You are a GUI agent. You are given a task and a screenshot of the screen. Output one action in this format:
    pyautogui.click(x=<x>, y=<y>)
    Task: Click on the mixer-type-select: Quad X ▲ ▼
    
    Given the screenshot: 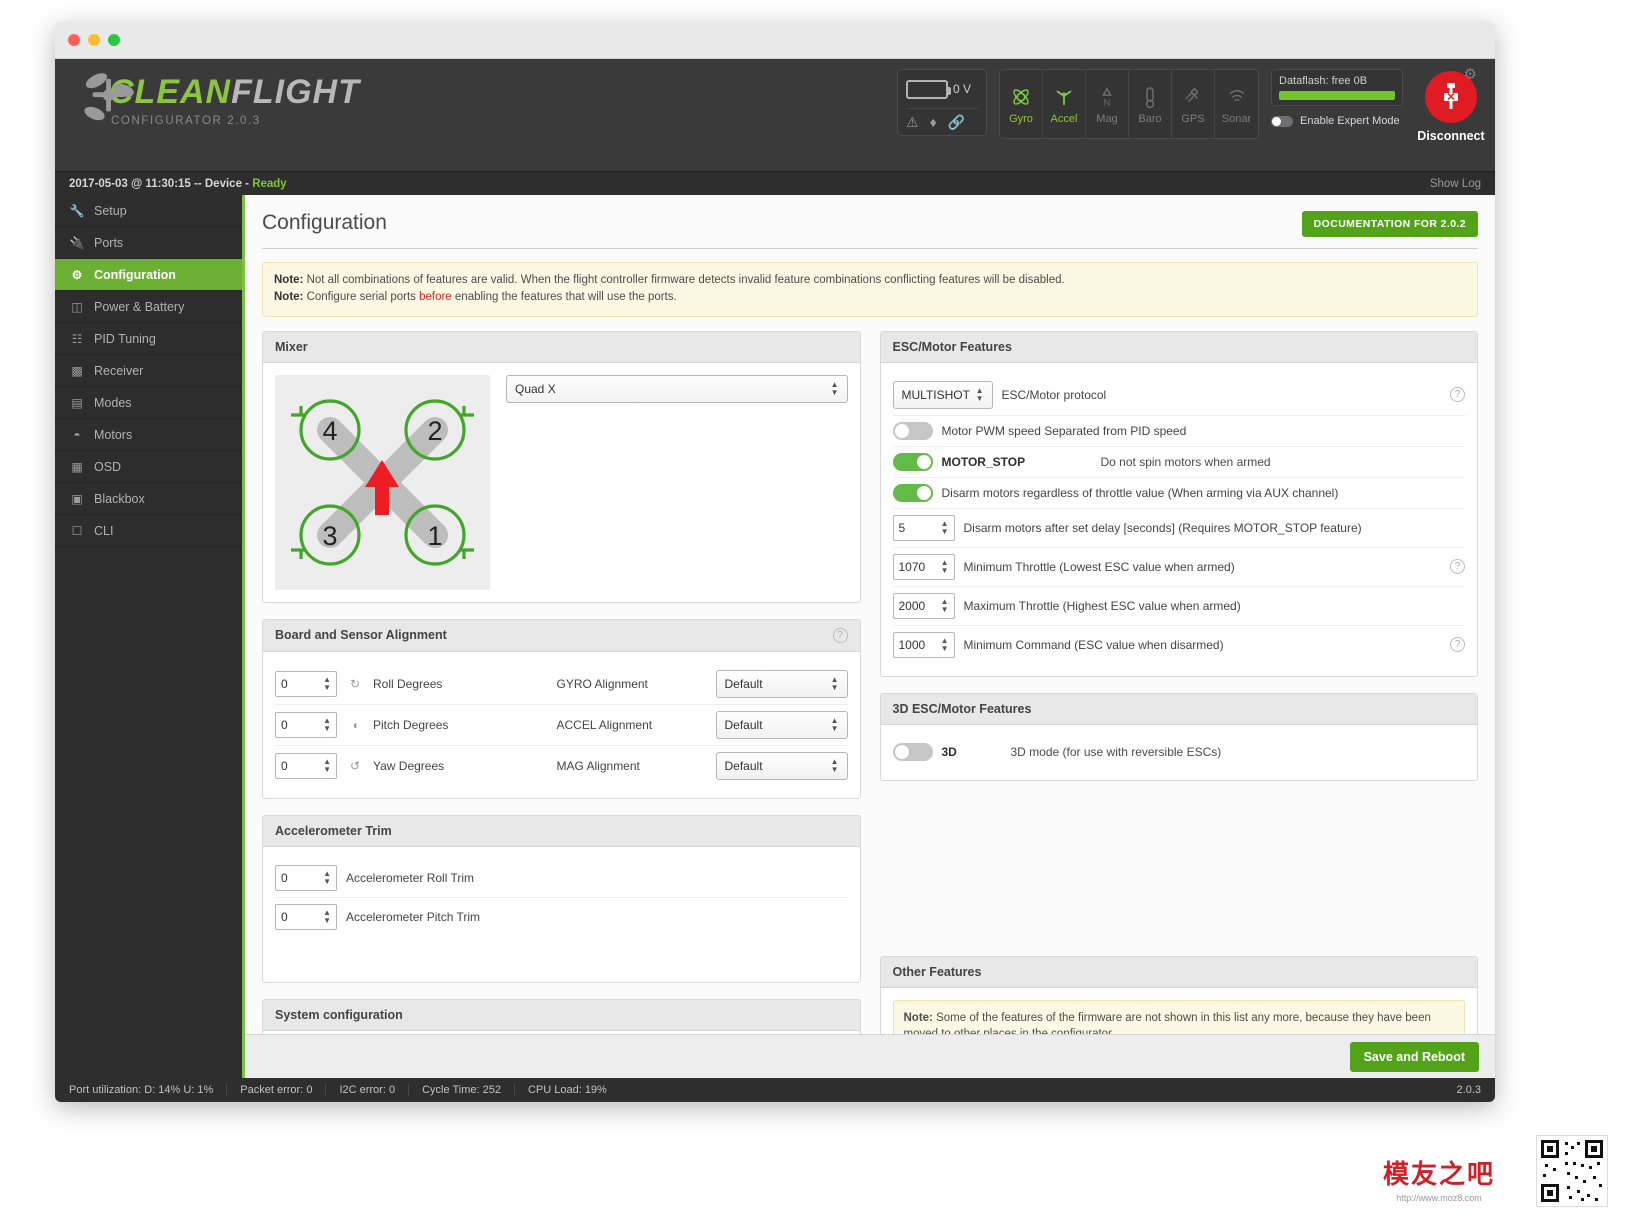 What is the action you would take?
    pyautogui.click(x=677, y=388)
    